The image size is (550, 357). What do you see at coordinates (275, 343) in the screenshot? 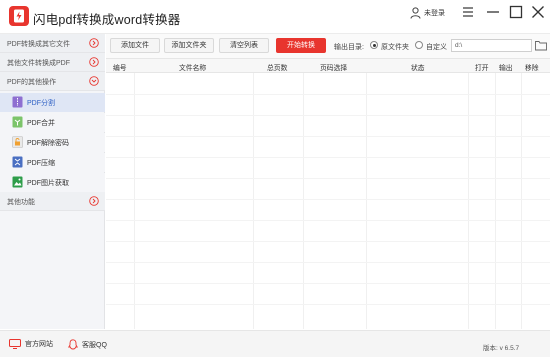
I see `footer: 官方网站 客服QQ 版本: v 6.5.7` at bounding box center [275, 343].